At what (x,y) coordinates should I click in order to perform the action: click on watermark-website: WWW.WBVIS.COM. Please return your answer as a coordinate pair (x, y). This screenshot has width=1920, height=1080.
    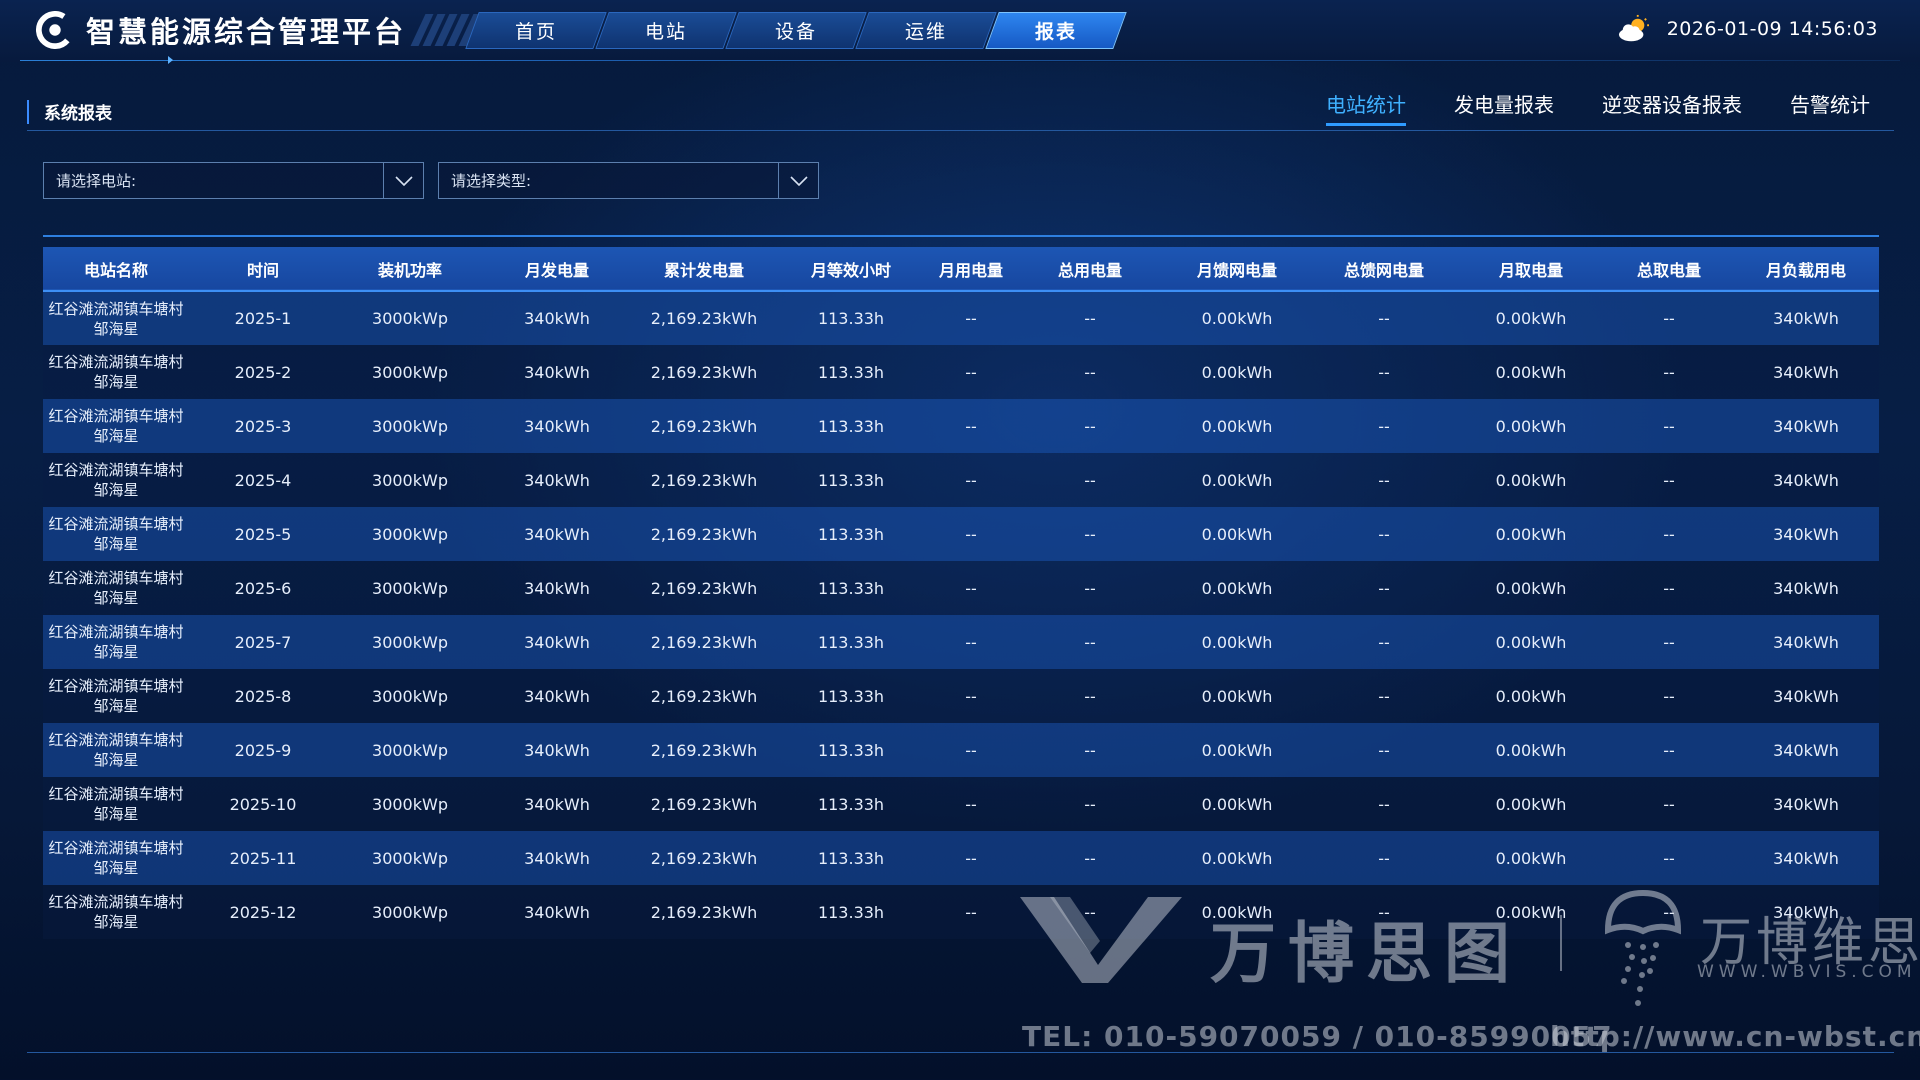
    Looking at the image, I should click on (1807, 972).